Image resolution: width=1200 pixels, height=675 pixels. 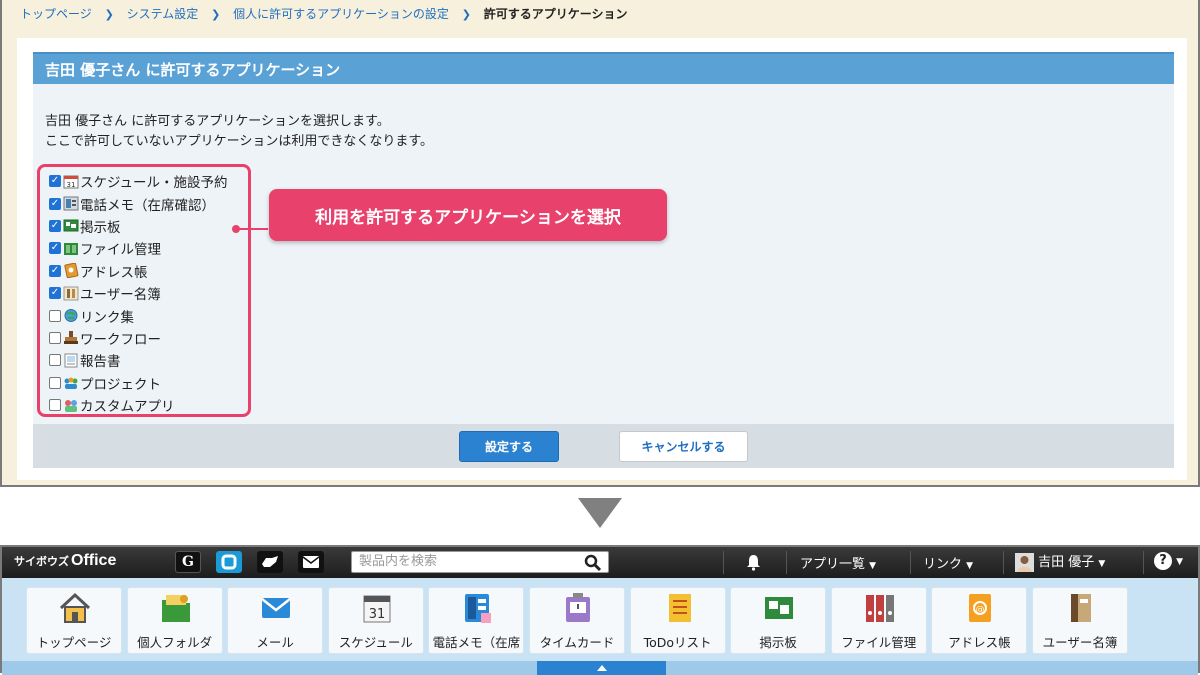 I want to click on save-button: 設定する, so click(x=509, y=446).